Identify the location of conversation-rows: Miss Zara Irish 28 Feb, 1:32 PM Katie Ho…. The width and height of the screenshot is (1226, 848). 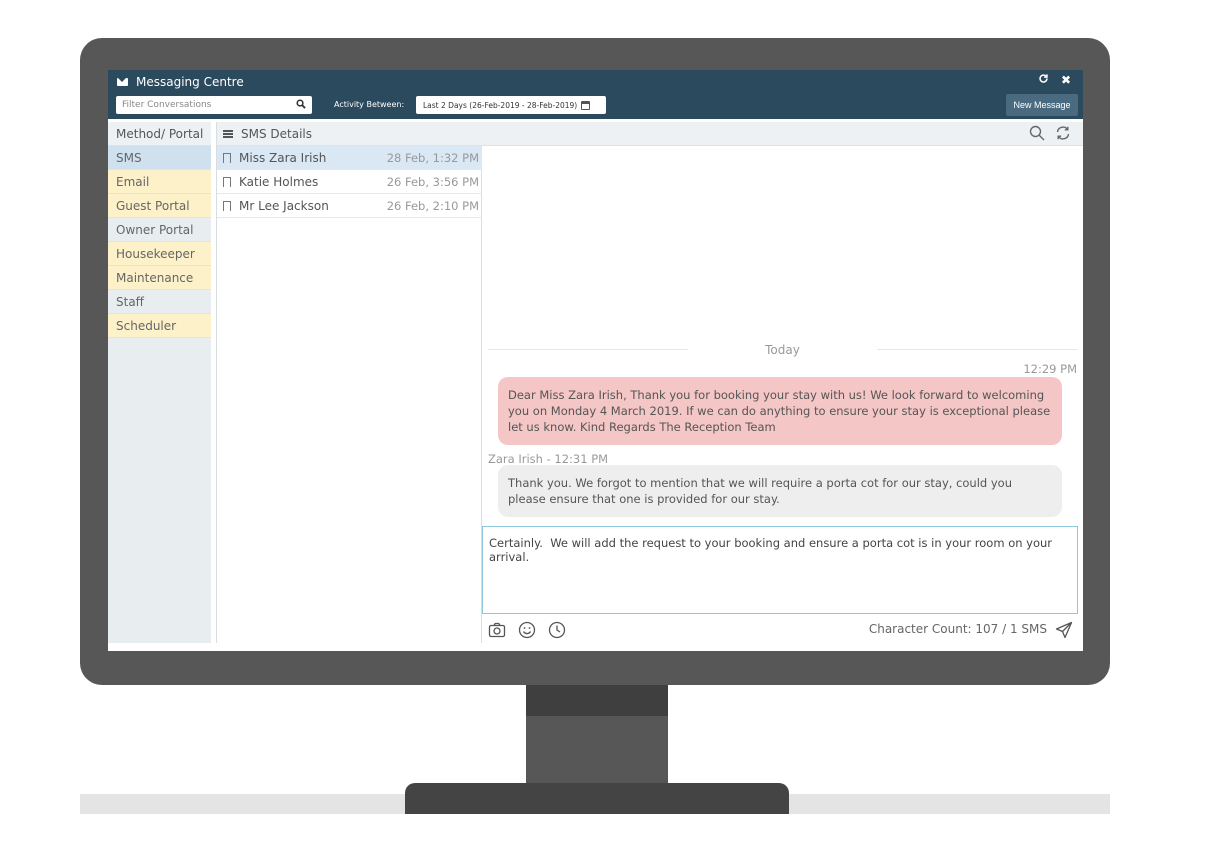
(350, 182).